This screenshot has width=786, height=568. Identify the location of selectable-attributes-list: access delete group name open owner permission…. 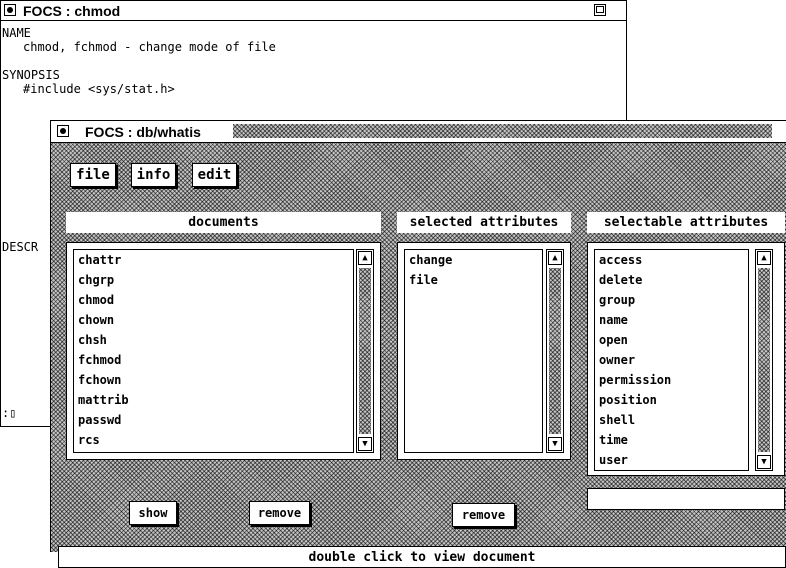
(671, 360).